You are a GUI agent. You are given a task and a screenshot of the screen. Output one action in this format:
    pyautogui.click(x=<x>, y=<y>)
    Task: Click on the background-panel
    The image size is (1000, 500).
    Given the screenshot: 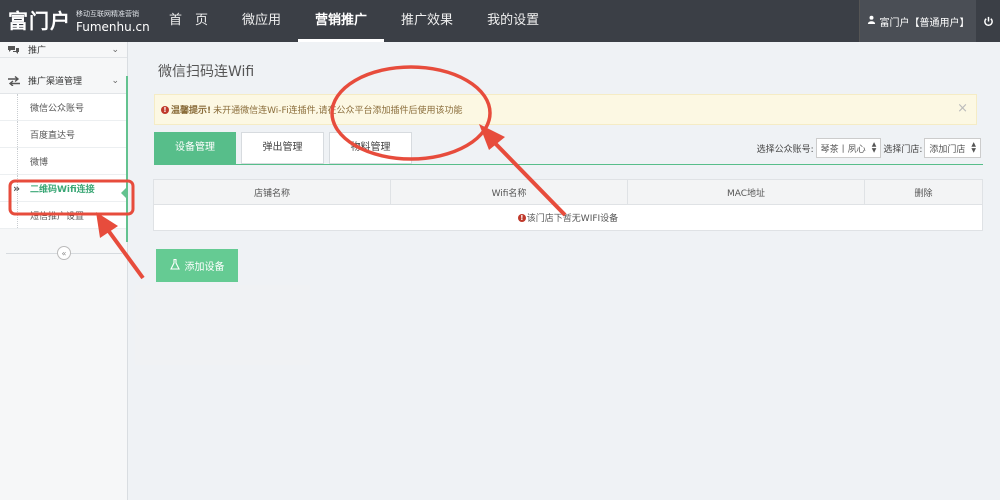 What is the action you would take?
    pyautogui.click(x=222, y=325)
    